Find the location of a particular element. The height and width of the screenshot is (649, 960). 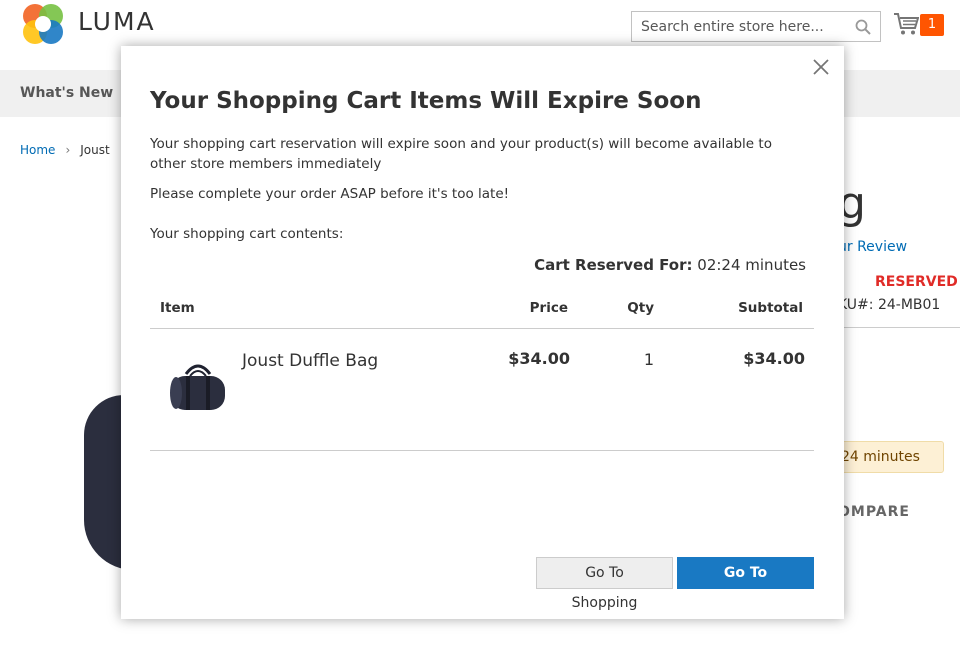

table-row: Joust Duffle Bag $34.00 1 $34.00 is located at coordinates (482, 390).